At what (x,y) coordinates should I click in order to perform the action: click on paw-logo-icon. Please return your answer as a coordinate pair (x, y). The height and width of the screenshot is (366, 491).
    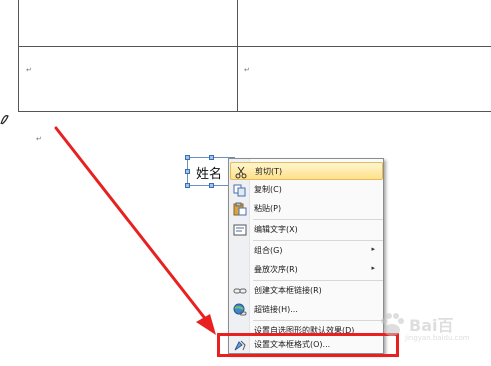
    Looking at the image, I should click on (392, 324).